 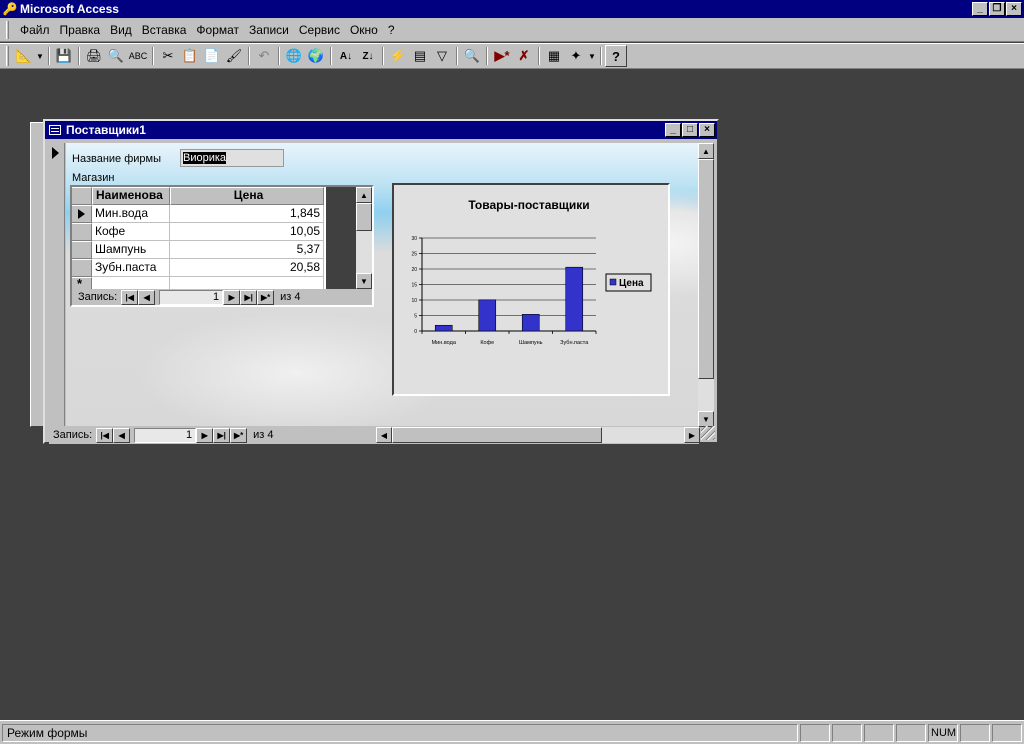 What do you see at coordinates (616, 56) in the screenshot?
I see `help-icon: ?` at bounding box center [616, 56].